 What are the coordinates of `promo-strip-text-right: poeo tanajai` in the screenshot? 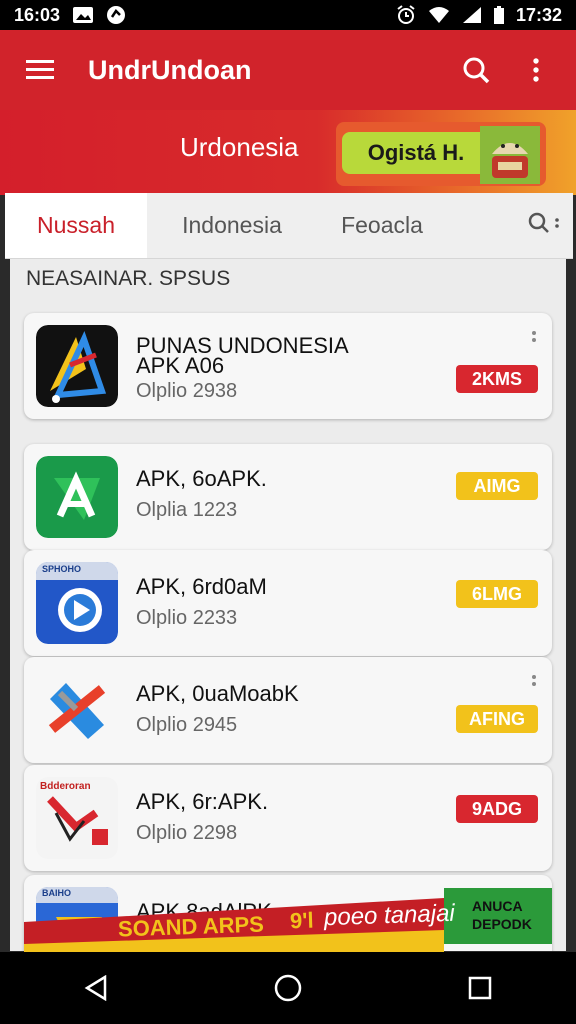 It's located at (389, 915).